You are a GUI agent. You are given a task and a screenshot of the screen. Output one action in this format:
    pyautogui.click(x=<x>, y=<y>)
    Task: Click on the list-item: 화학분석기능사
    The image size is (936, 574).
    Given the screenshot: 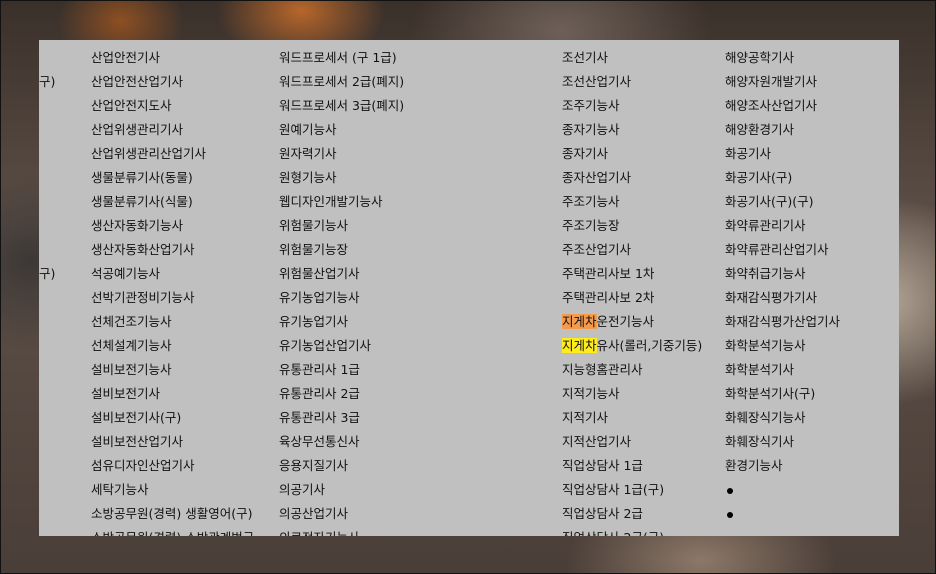 What is the action you would take?
    pyautogui.click(x=782, y=346)
    